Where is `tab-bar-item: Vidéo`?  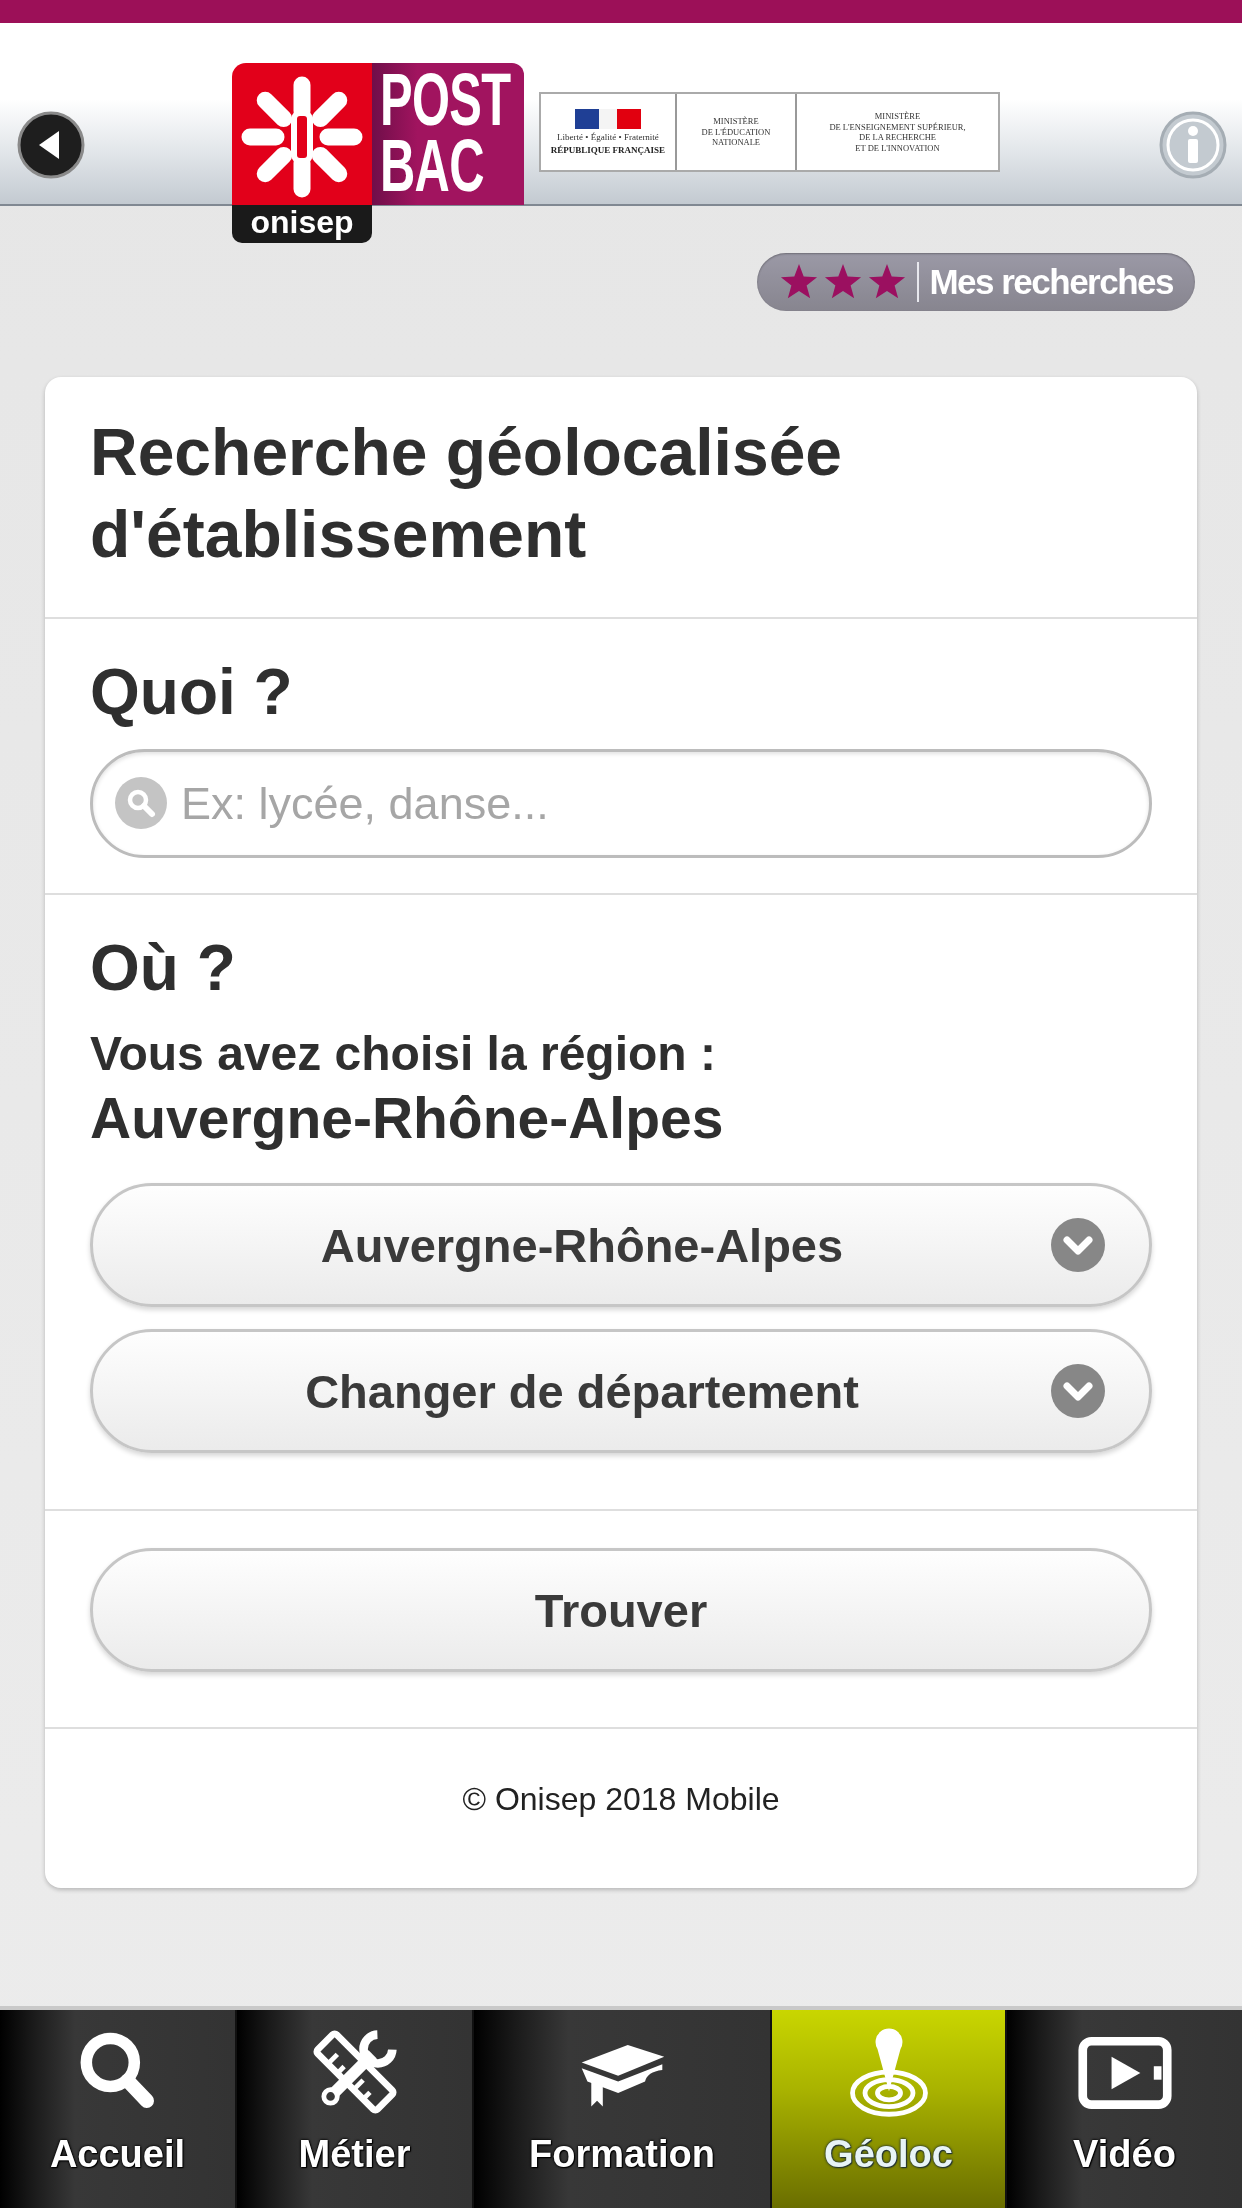 tab-bar-item: Vidéo is located at coordinates (1123, 2109).